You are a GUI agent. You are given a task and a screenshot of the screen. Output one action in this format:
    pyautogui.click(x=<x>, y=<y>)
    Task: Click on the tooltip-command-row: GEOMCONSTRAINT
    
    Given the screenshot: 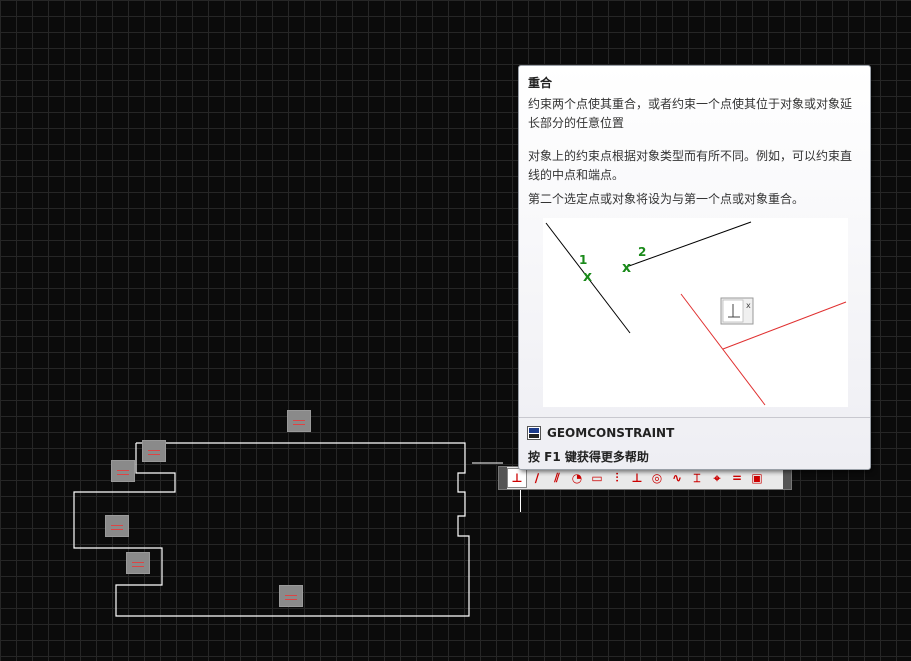 What is the action you would take?
    pyautogui.click(x=600, y=433)
    